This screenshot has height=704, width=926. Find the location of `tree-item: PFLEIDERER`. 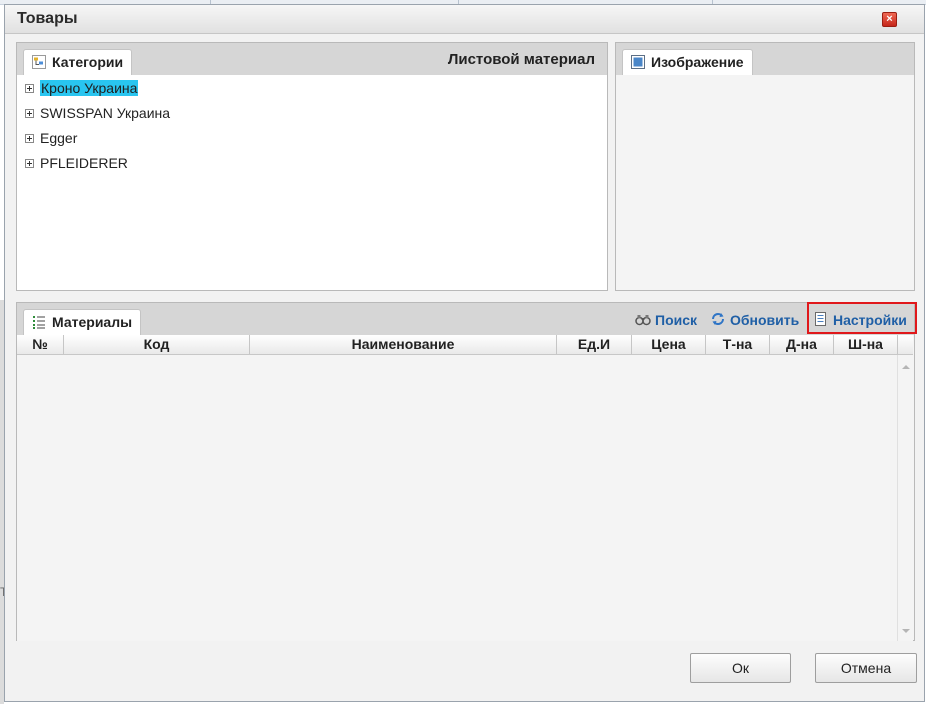

tree-item: PFLEIDERER is located at coordinates (76, 163).